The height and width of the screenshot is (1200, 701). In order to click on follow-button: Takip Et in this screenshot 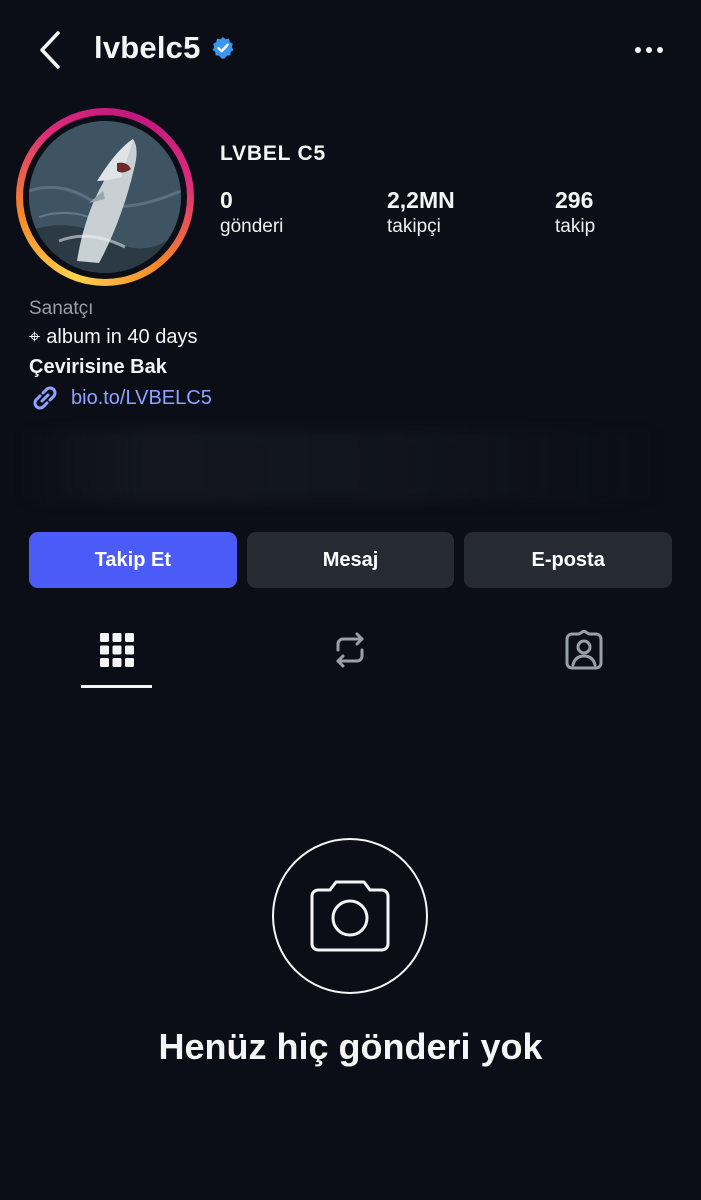, I will do `click(133, 560)`.